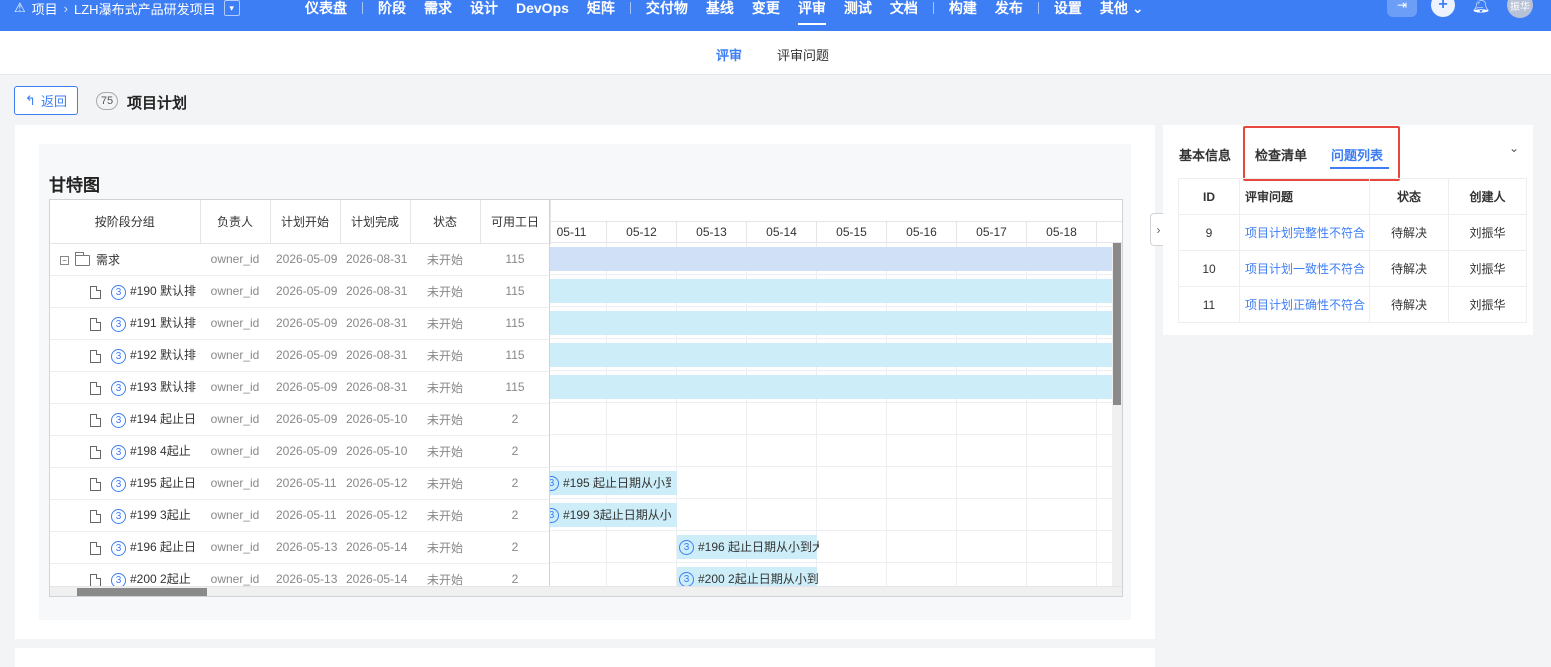 This screenshot has height=667, width=1551. I want to click on nav-deliverable: 交付物, so click(667, 9).